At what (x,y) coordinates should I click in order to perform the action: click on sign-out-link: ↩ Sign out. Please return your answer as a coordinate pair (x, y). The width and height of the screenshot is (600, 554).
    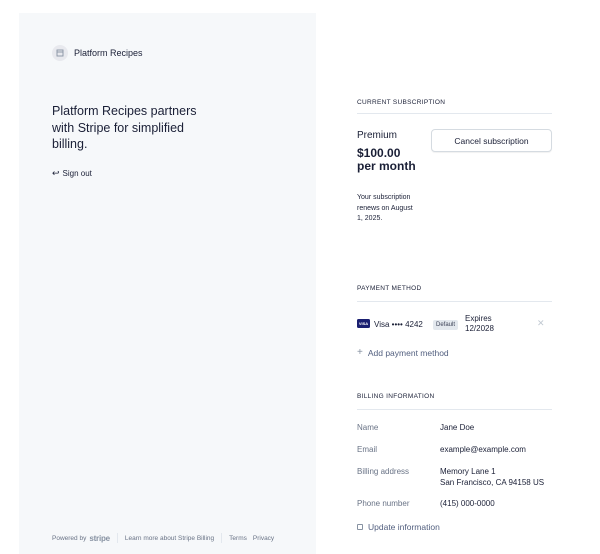
    Looking at the image, I should click on (72, 173).